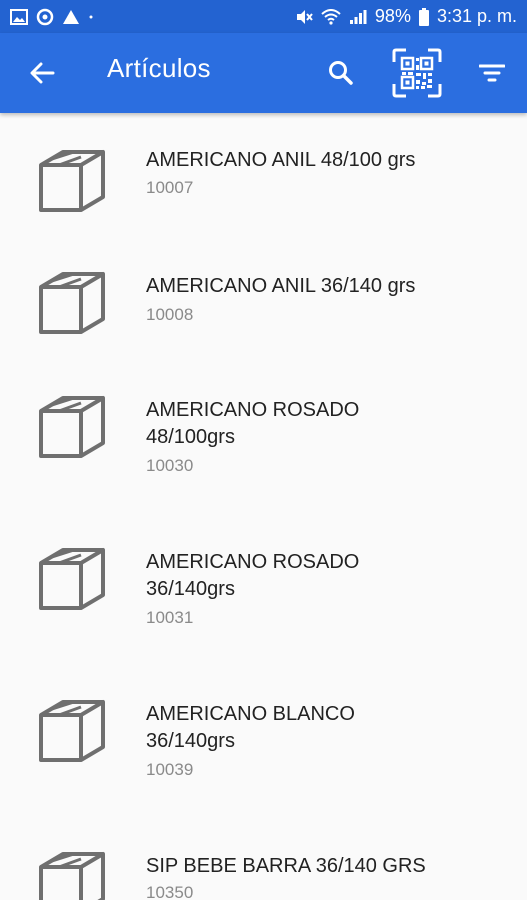 The height and width of the screenshot is (900, 527). I want to click on item-code: 10350, so click(170, 891).